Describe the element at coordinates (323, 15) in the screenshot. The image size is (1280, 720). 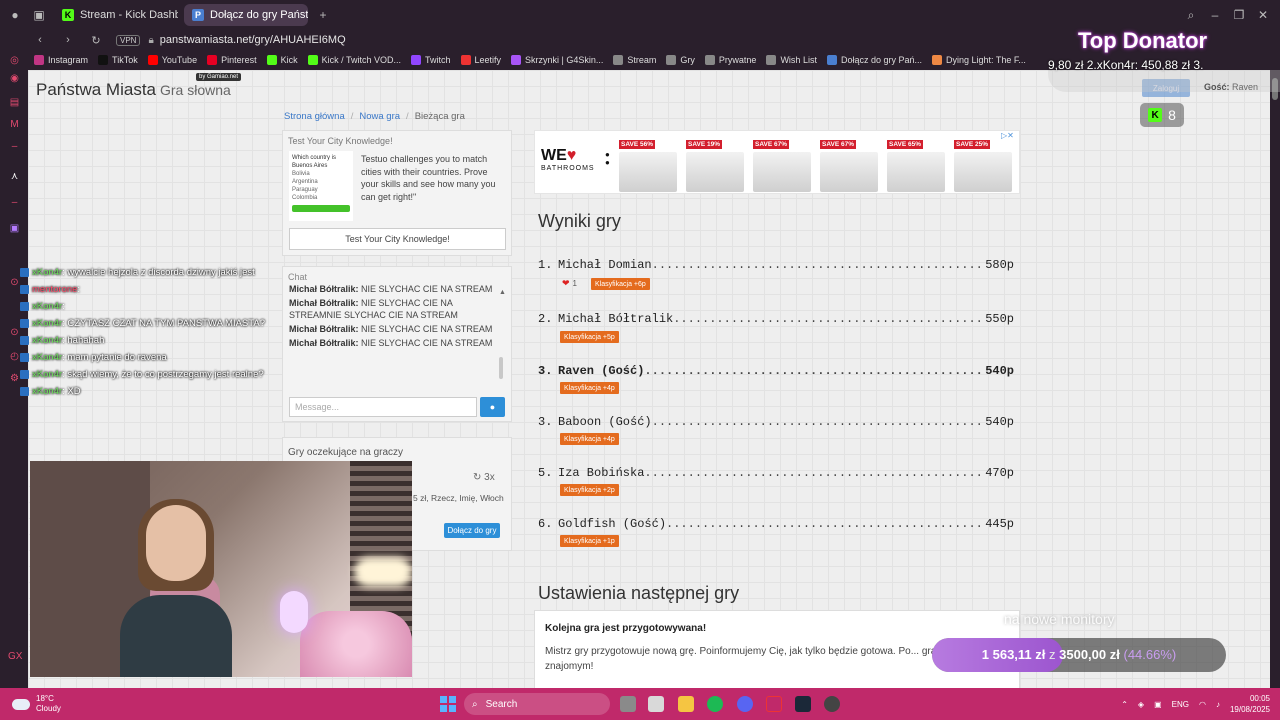
I see `new-tab-icon: +` at that location.